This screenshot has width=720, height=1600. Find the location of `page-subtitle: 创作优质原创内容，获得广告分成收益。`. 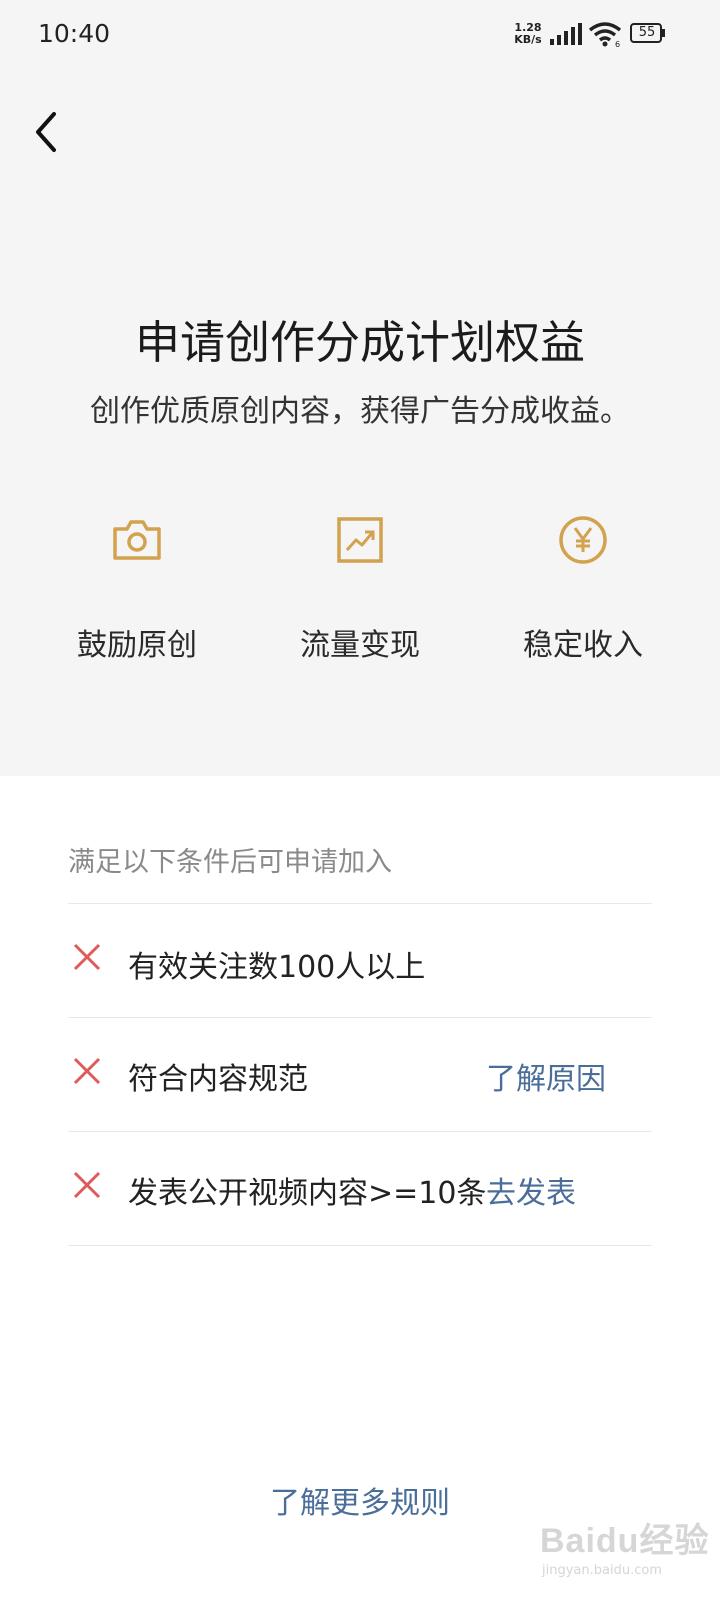

page-subtitle: 创作优质原创内容，获得广告分成收益。 is located at coordinates (360, 411).